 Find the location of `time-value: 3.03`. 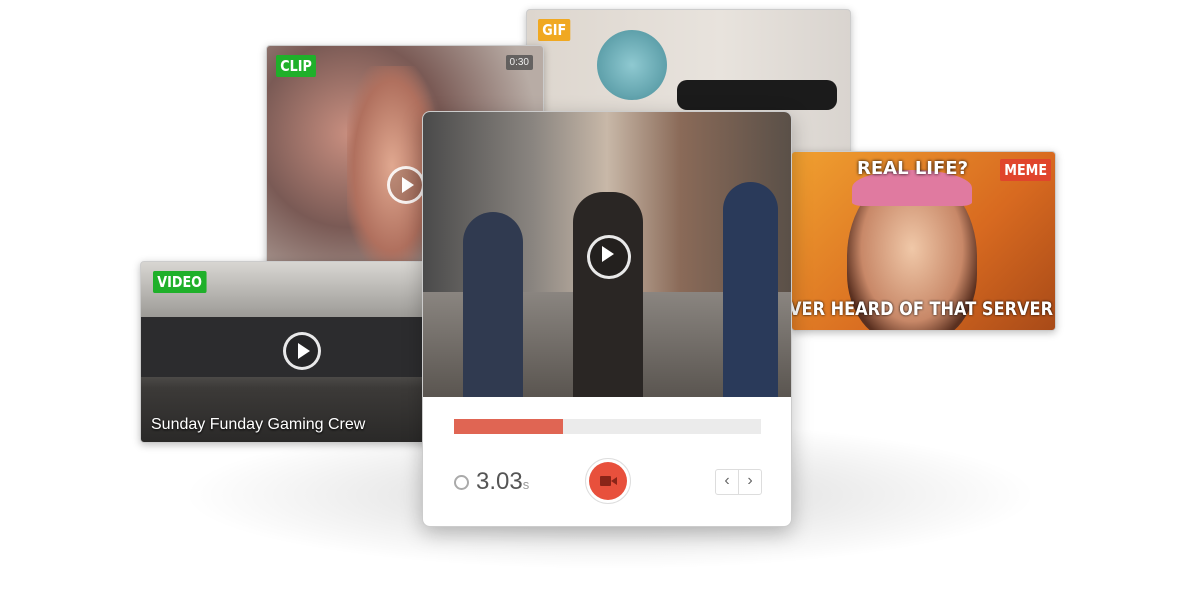

time-value: 3.03 is located at coordinates (499, 481).